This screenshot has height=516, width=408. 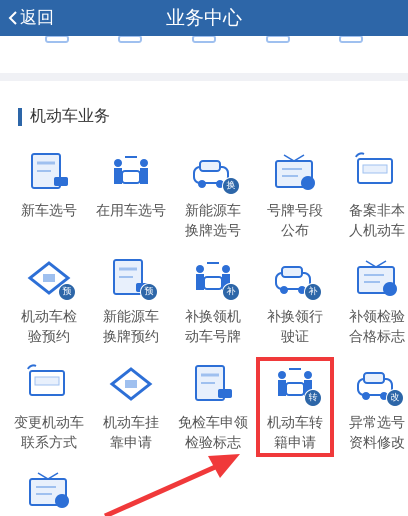 What do you see at coordinates (313, 398) in the screenshot?
I see `icon-badge: 转` at bounding box center [313, 398].